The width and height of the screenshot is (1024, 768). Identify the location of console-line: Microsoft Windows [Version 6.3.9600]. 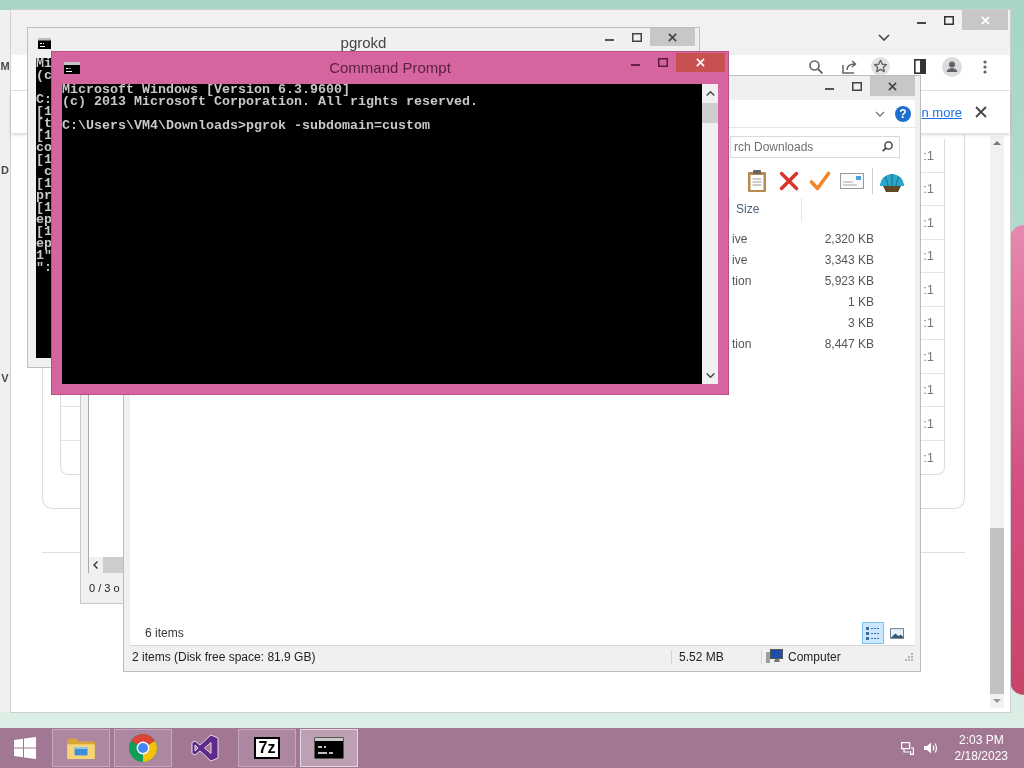
(206, 90).